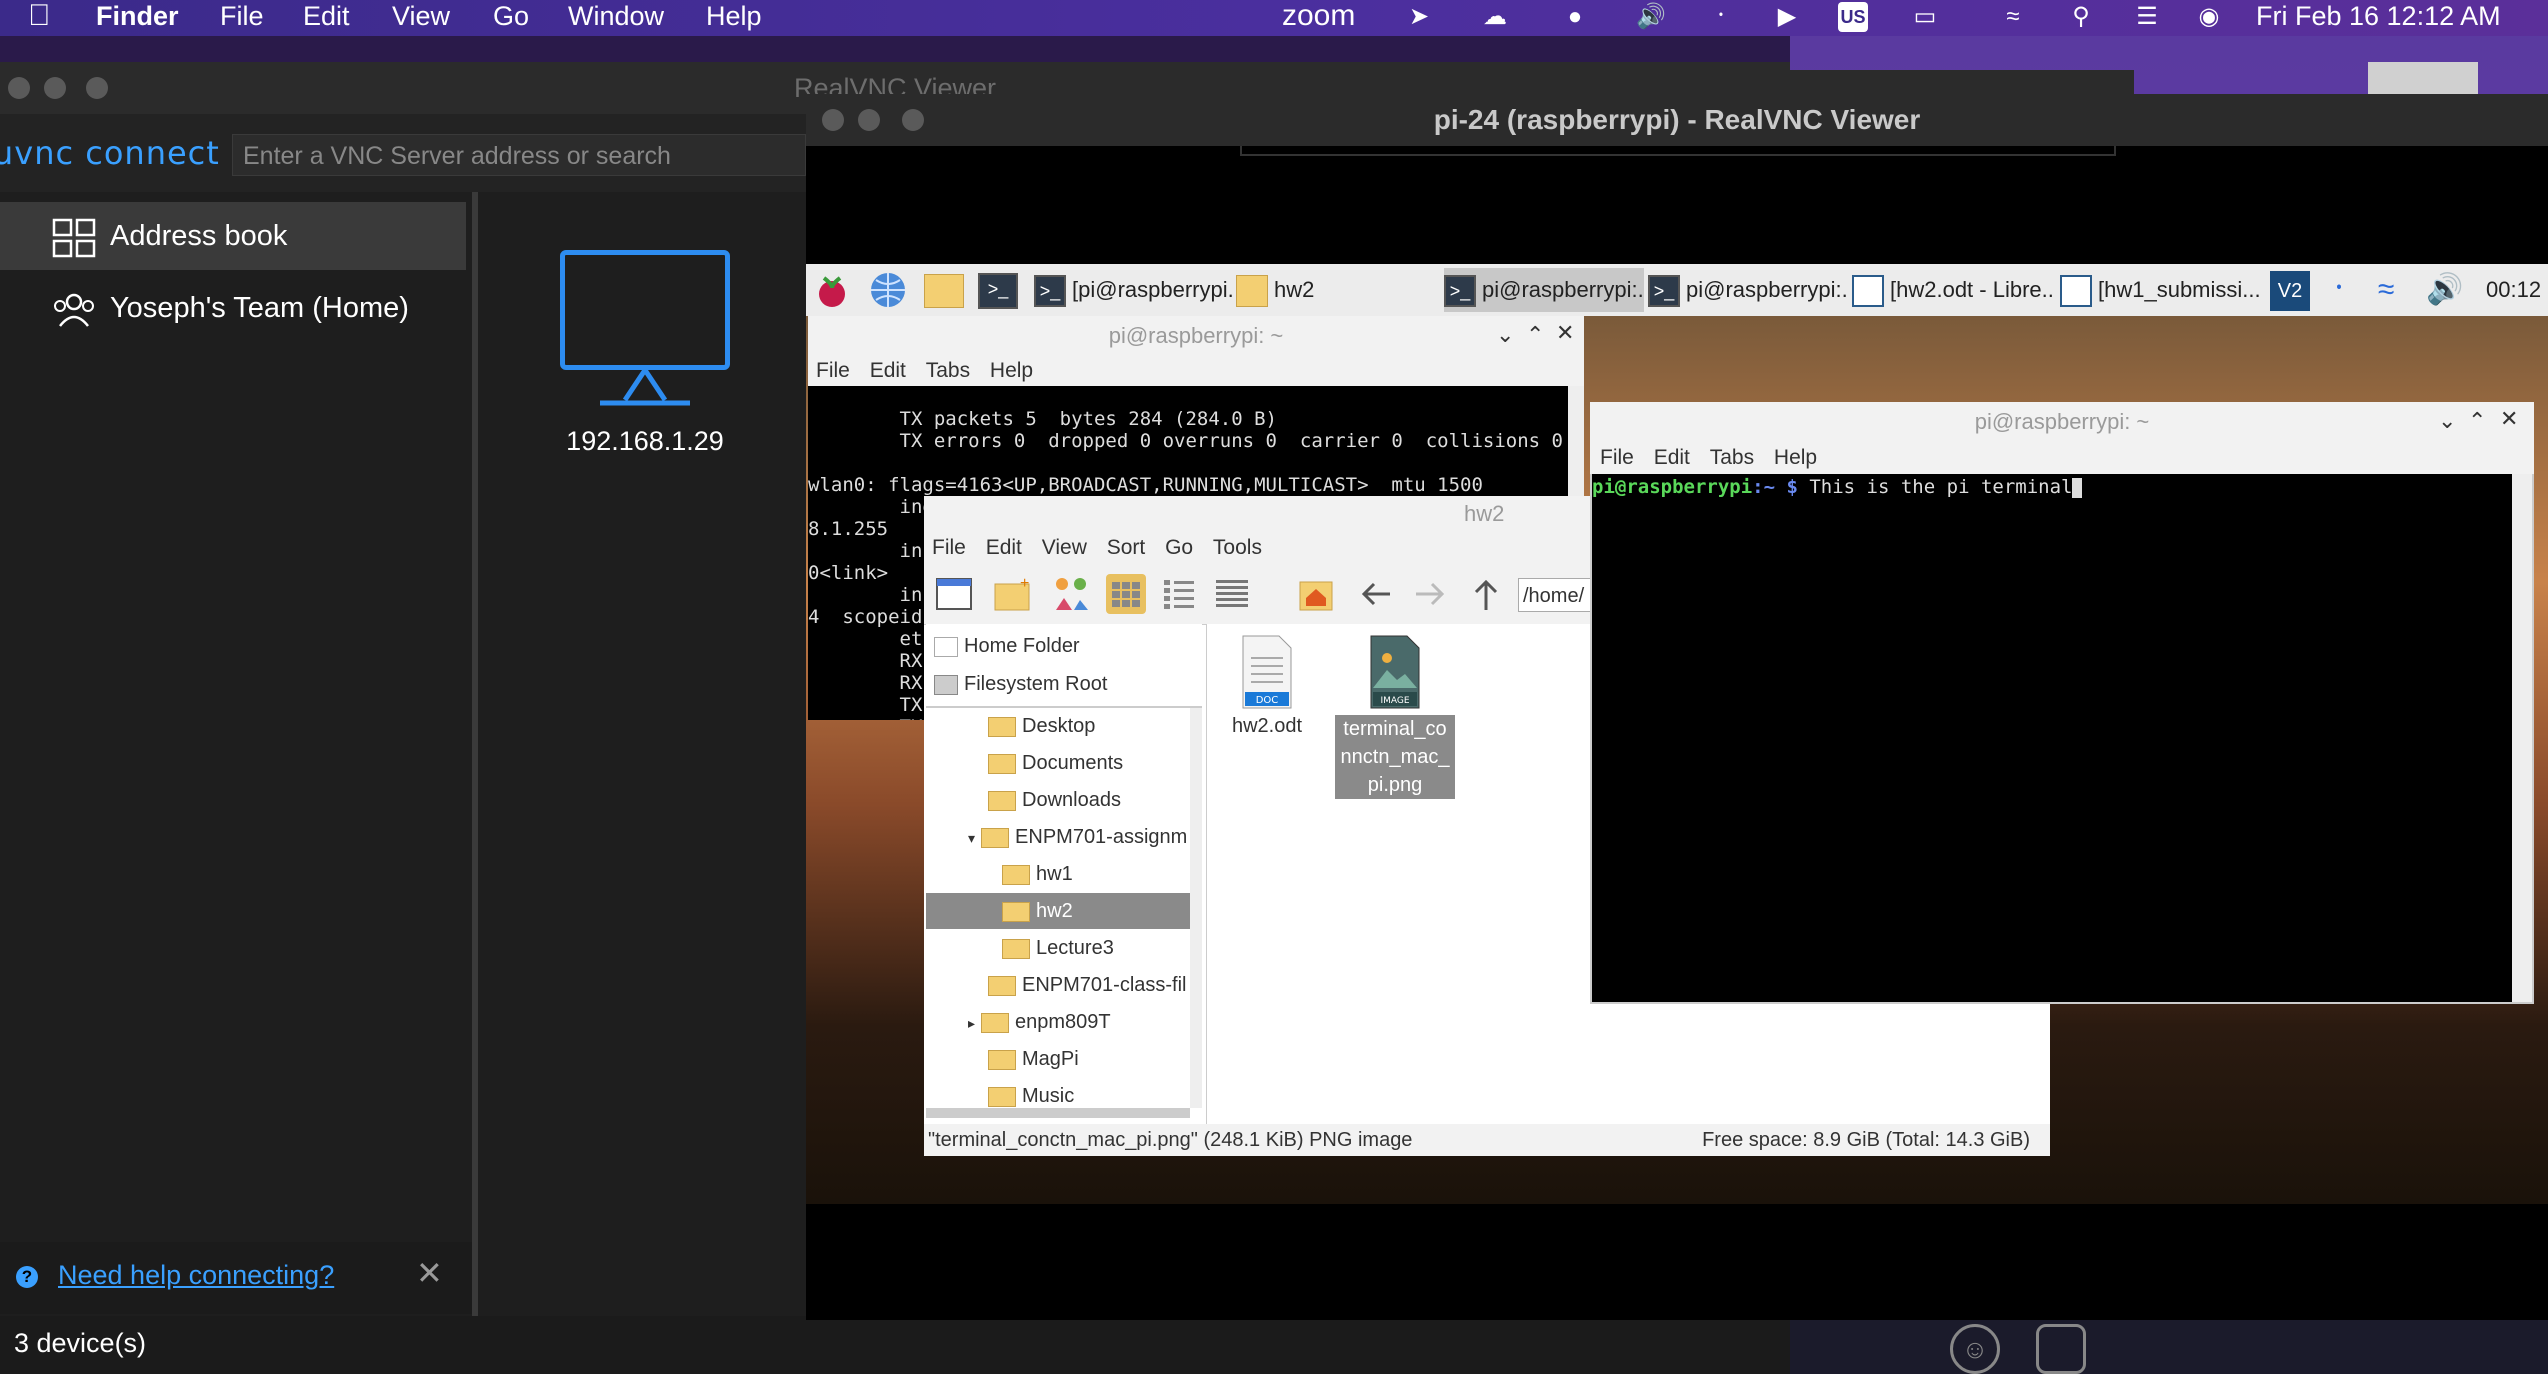 Image resolution: width=2548 pixels, height=1374 pixels. What do you see at coordinates (1495, 17) in the screenshot?
I see `cloud-icon: ☁` at bounding box center [1495, 17].